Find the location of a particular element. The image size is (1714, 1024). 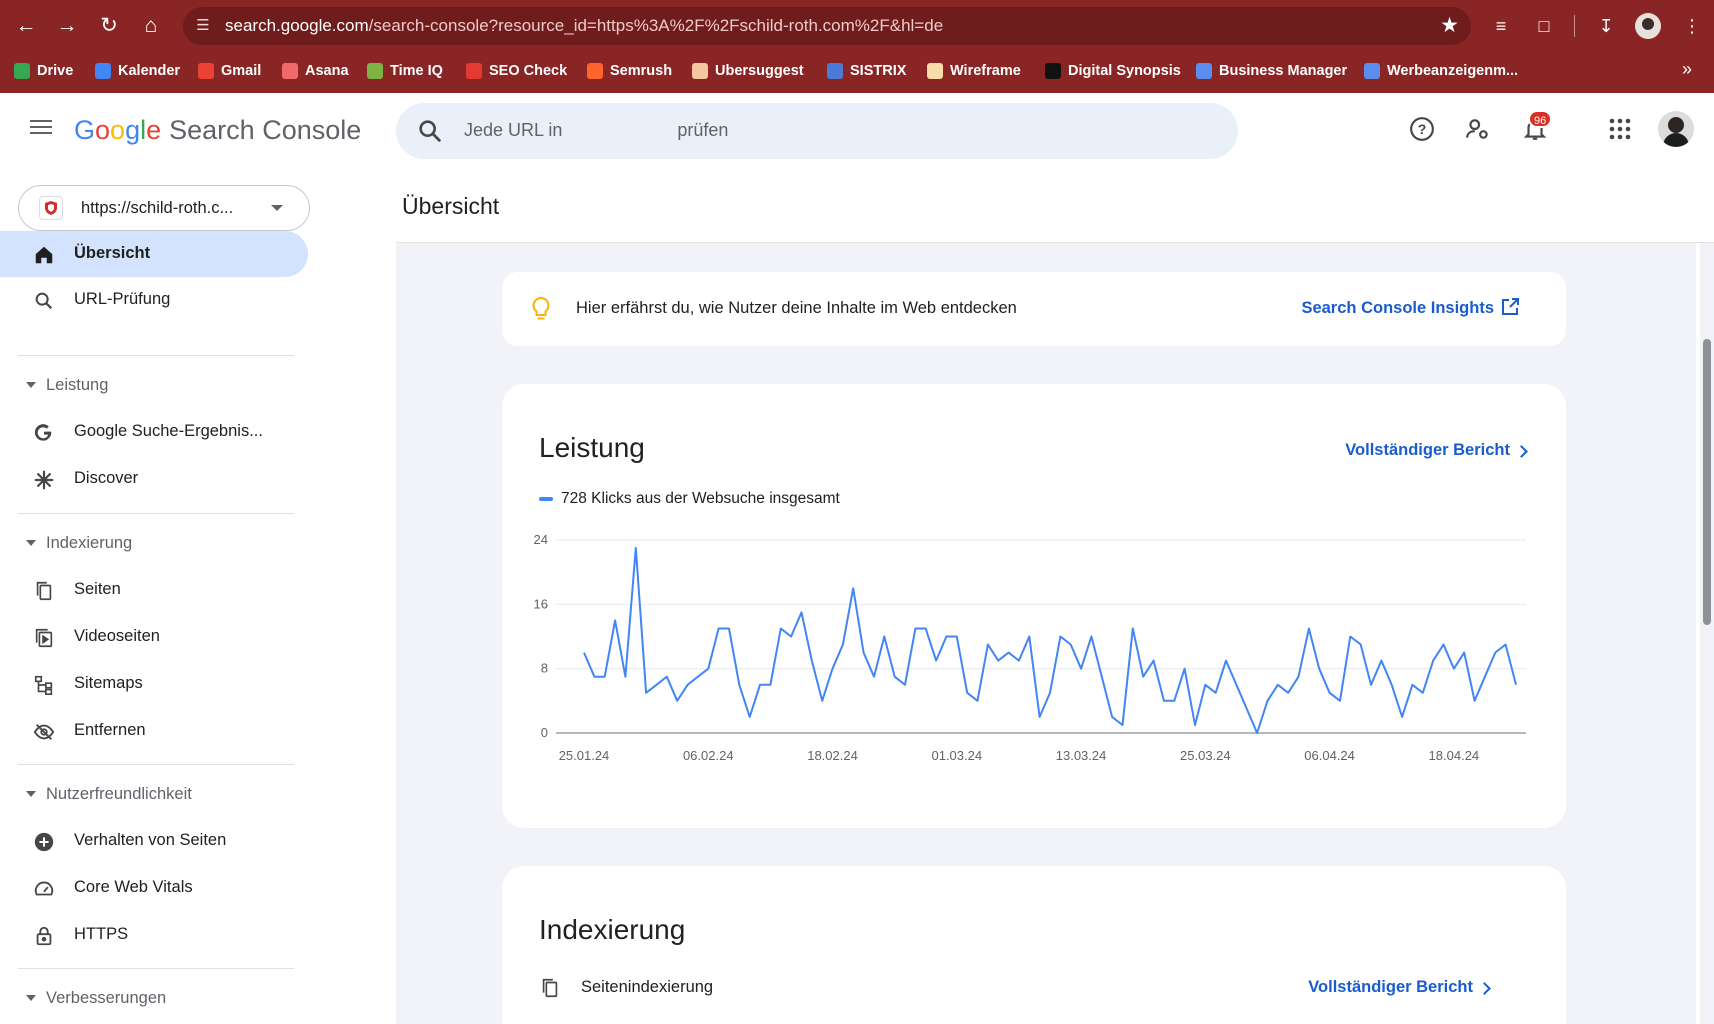

chart-legend: 728 Klicks aus der Websuche insgesamt is located at coordinates (689, 499).